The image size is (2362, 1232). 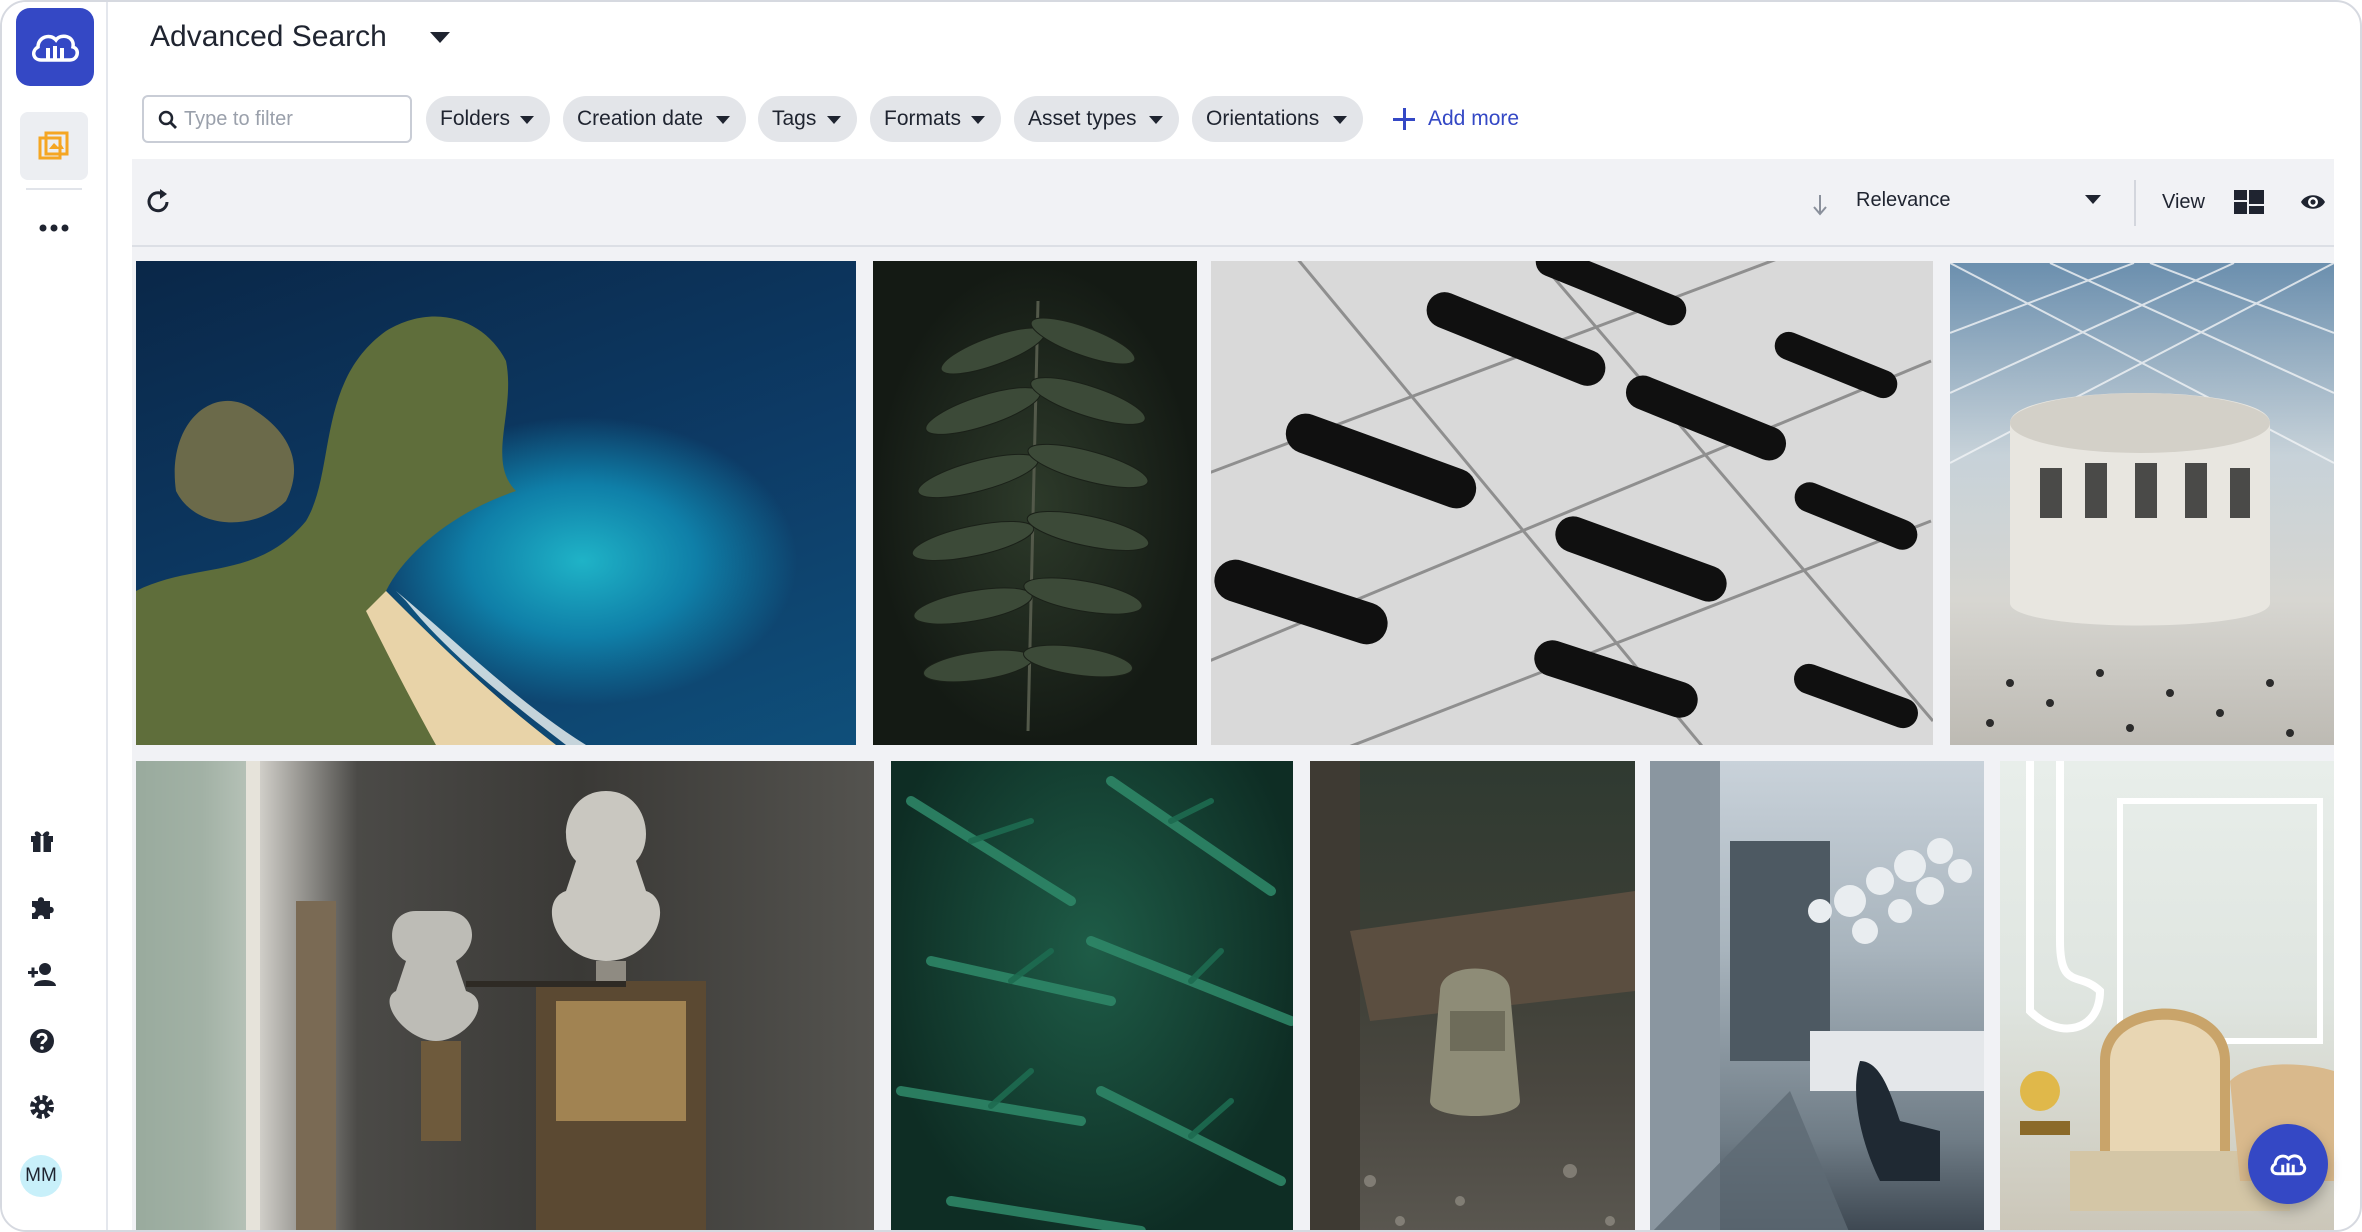 I want to click on chip-orientations: Orientations, so click(x=1277, y=119).